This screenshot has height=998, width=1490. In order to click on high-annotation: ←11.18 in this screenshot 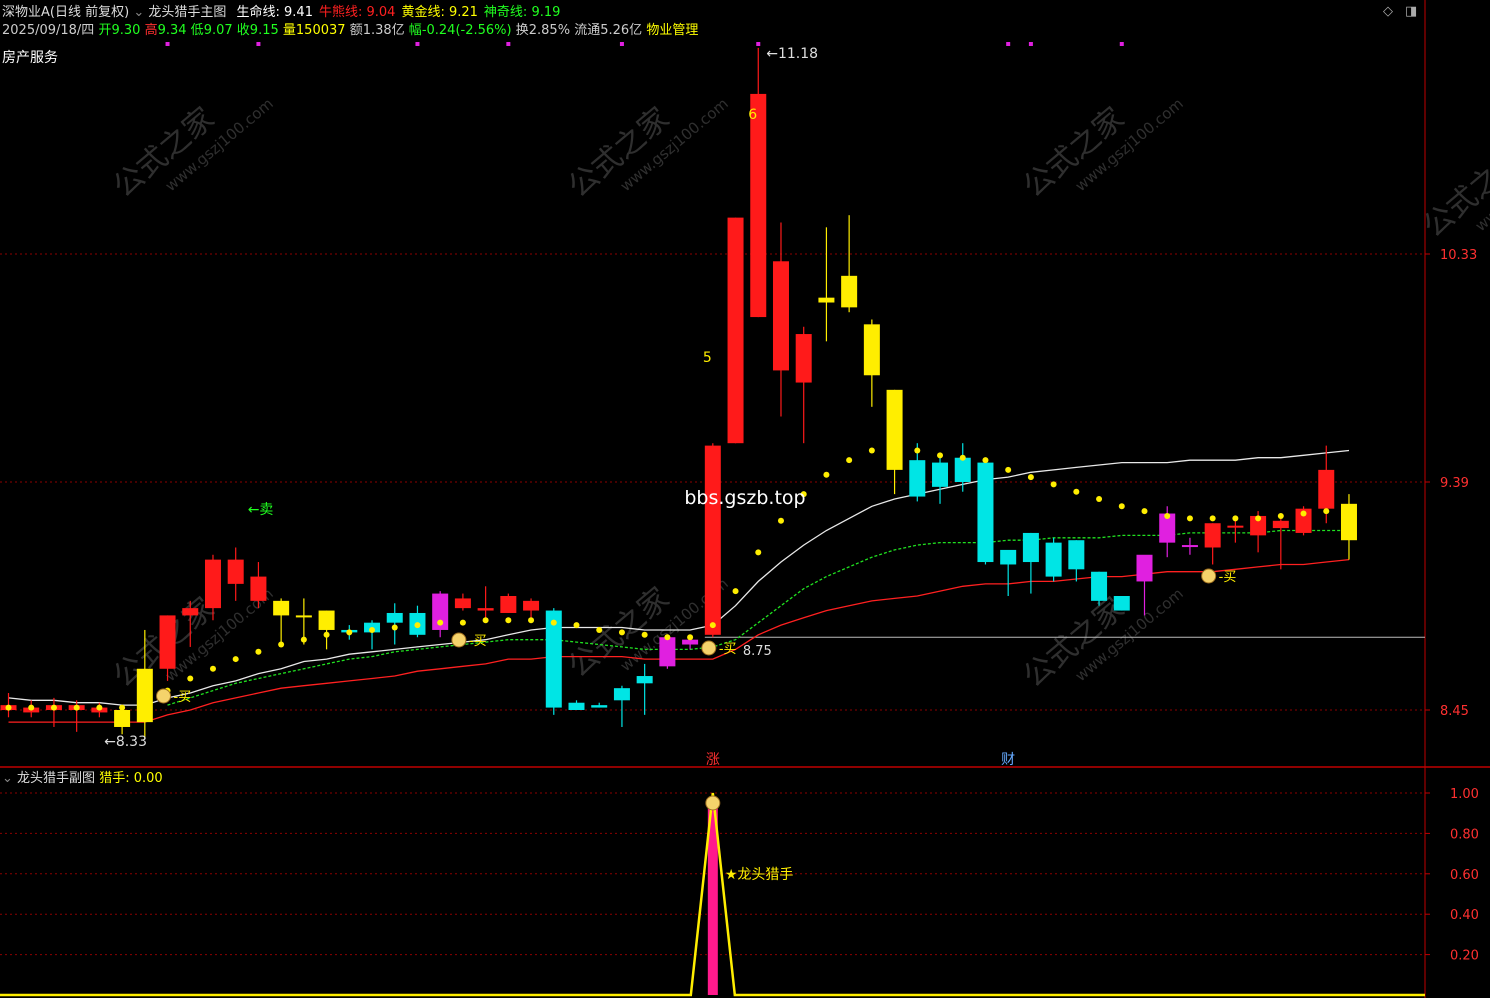, I will do `click(792, 54)`.